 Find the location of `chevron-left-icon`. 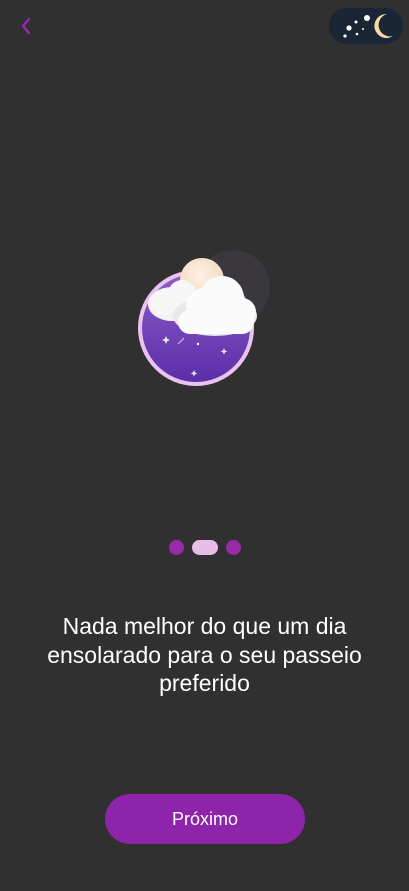

chevron-left-icon is located at coordinates (26, 26).